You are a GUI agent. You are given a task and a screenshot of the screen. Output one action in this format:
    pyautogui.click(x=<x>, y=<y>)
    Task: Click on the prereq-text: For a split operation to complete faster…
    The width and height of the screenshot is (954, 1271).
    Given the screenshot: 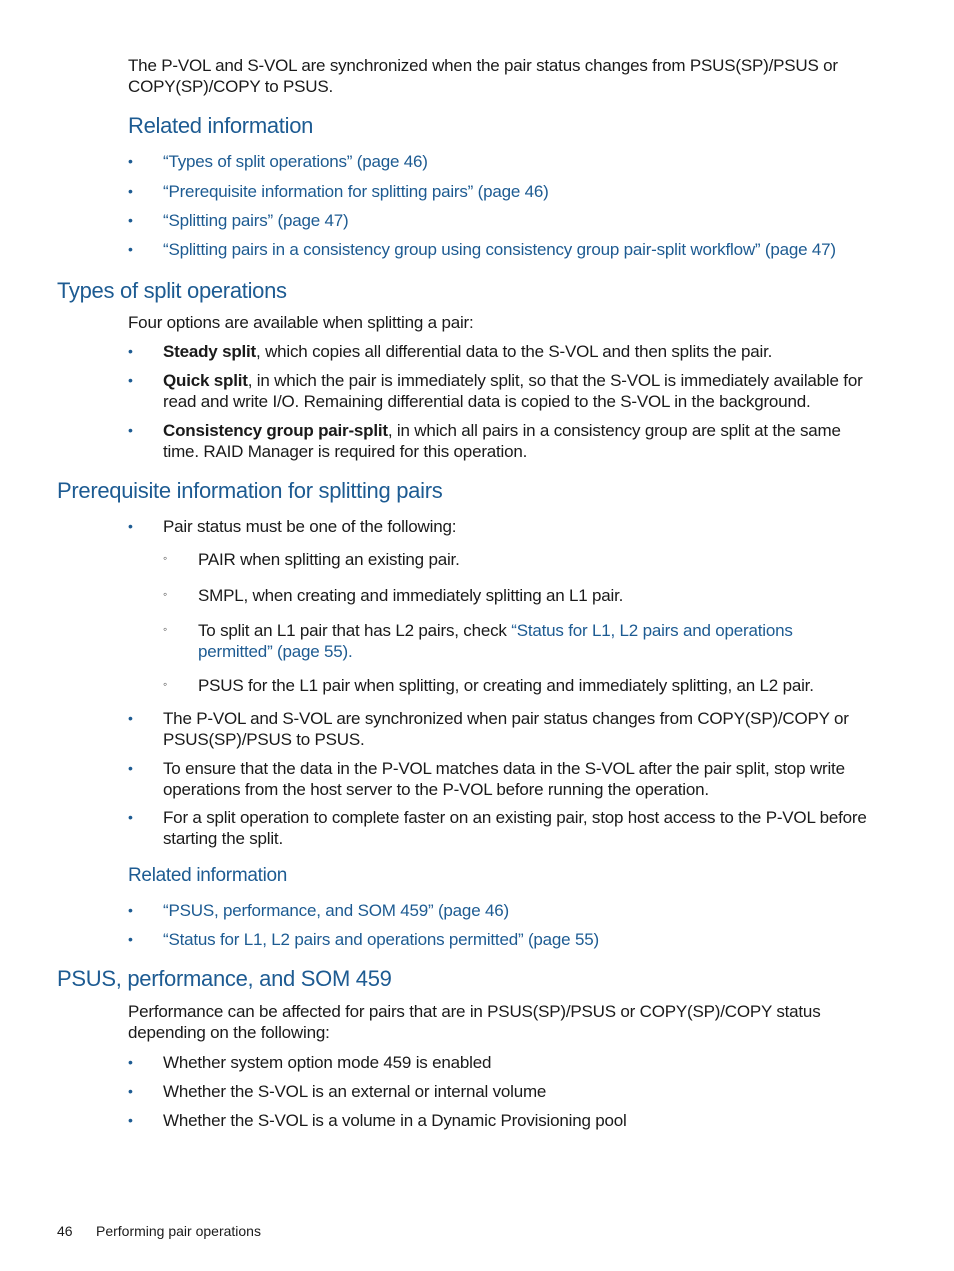 What is the action you would take?
    pyautogui.click(x=515, y=828)
    